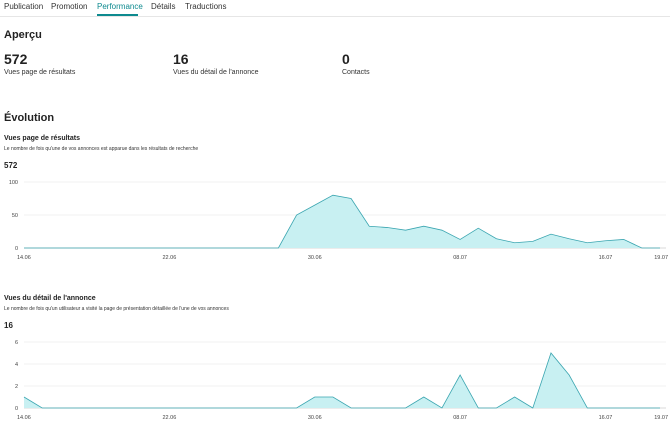 Image resolution: width=670 pixels, height=422 pixels. What do you see at coordinates (163, 7) in the screenshot?
I see `tab-details: Détails` at bounding box center [163, 7].